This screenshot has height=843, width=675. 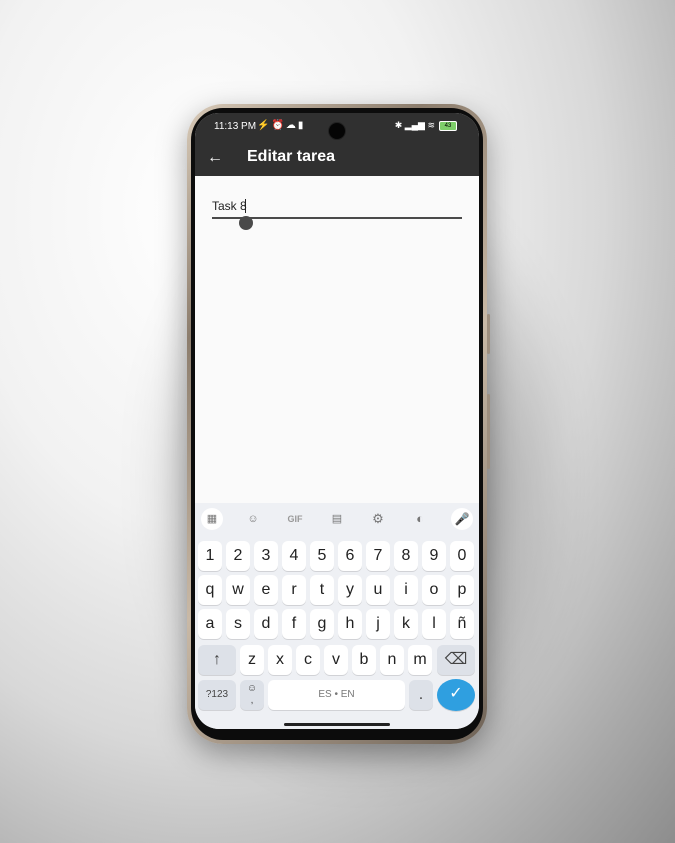 I want to click on task-name-value: Task 8, so click(x=229, y=206).